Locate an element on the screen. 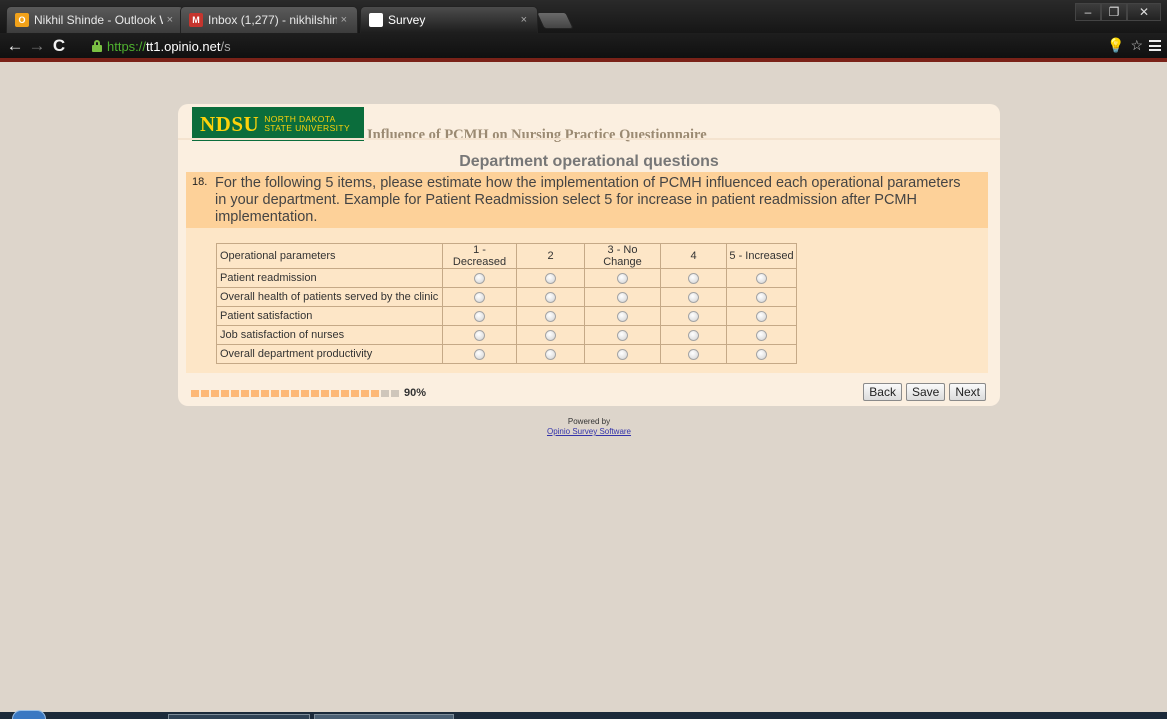  save-button: Save is located at coordinates (925, 392).